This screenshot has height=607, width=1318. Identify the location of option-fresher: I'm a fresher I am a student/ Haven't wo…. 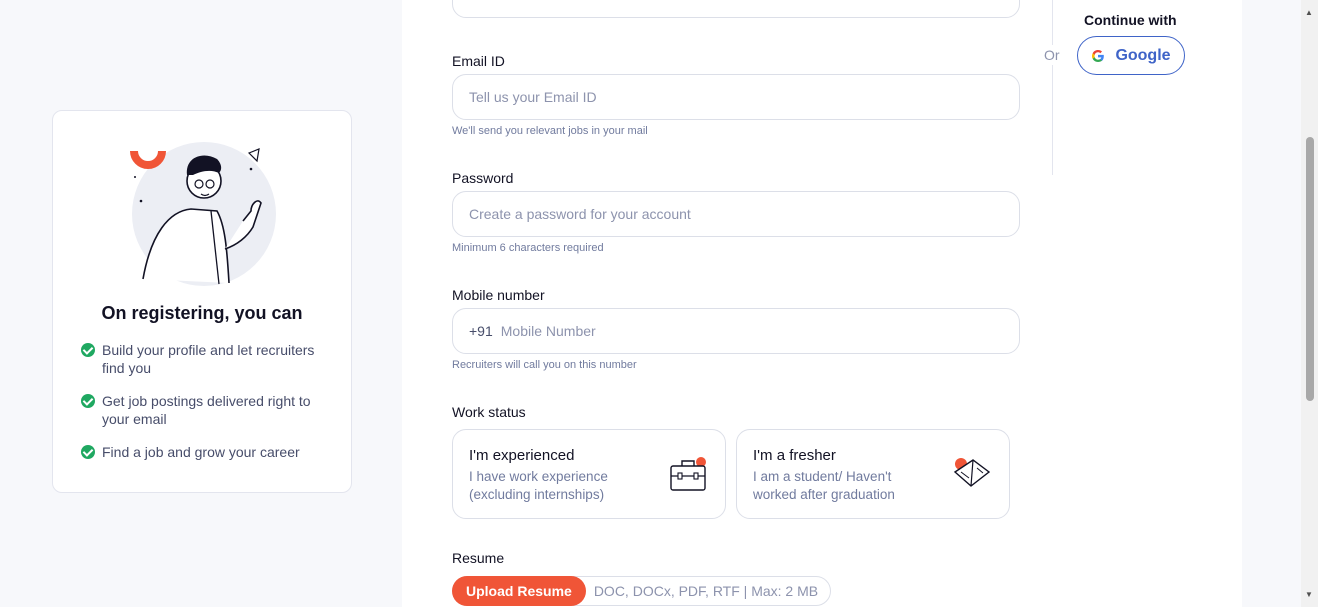
(873, 474).